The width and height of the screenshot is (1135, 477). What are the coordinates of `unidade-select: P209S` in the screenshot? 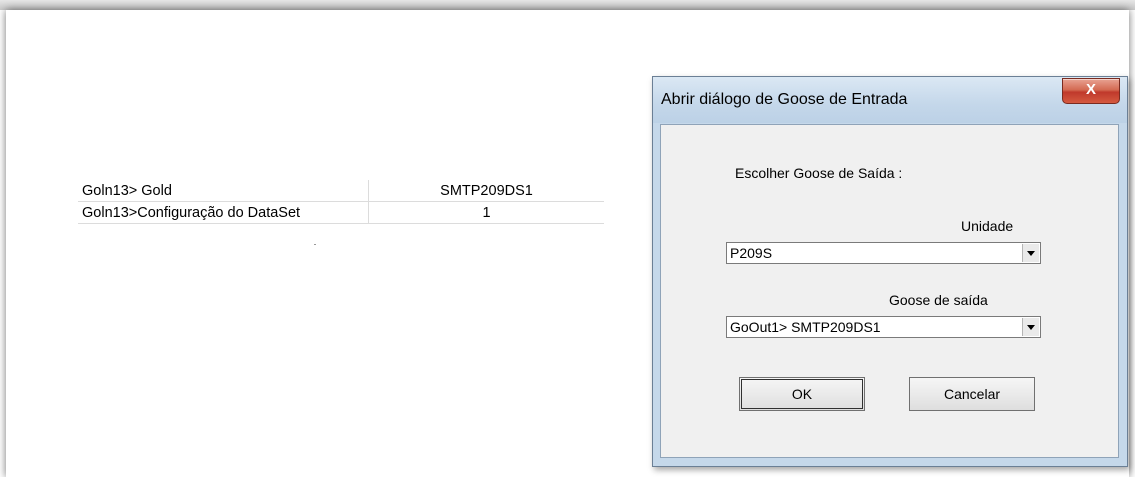 It's located at (883, 253).